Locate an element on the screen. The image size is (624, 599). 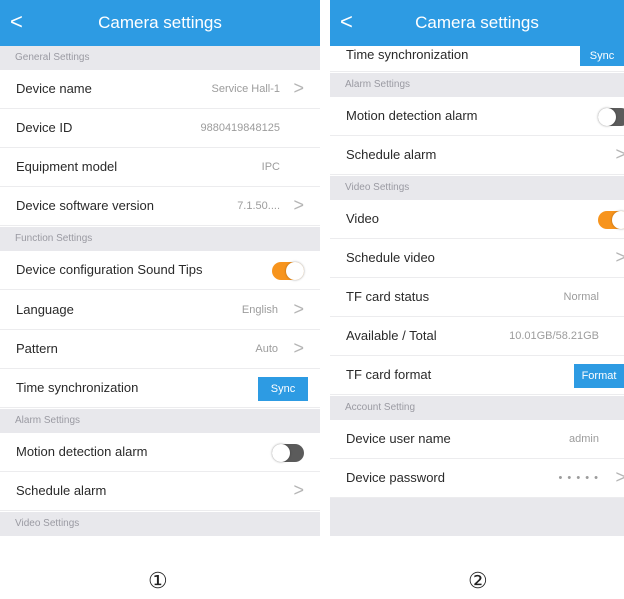
pattern-label: Pattern is located at coordinates (37, 348).